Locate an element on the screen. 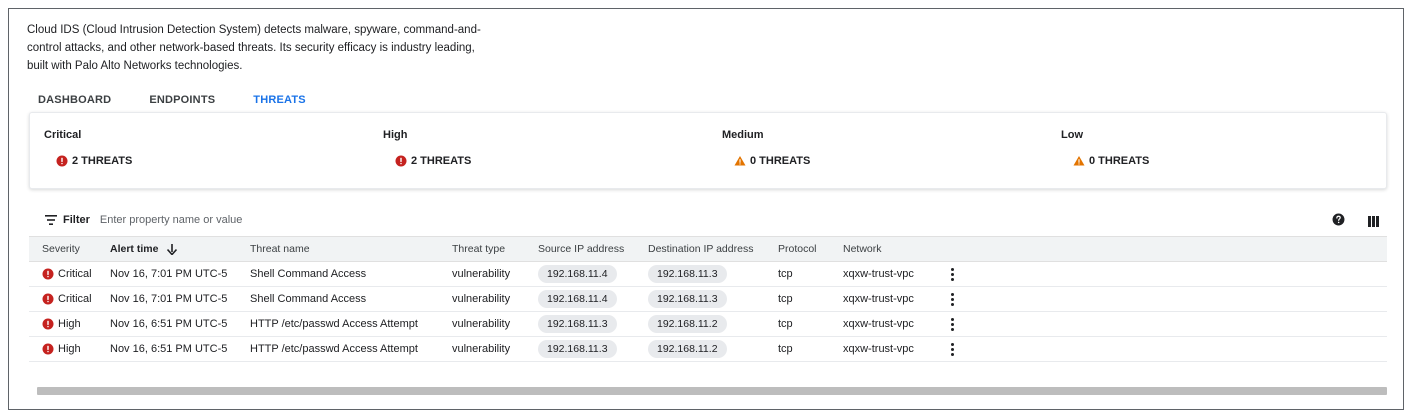 The width and height of the screenshot is (1412, 418). column-header-destination-ip: Destination IP address is located at coordinates (713, 249).